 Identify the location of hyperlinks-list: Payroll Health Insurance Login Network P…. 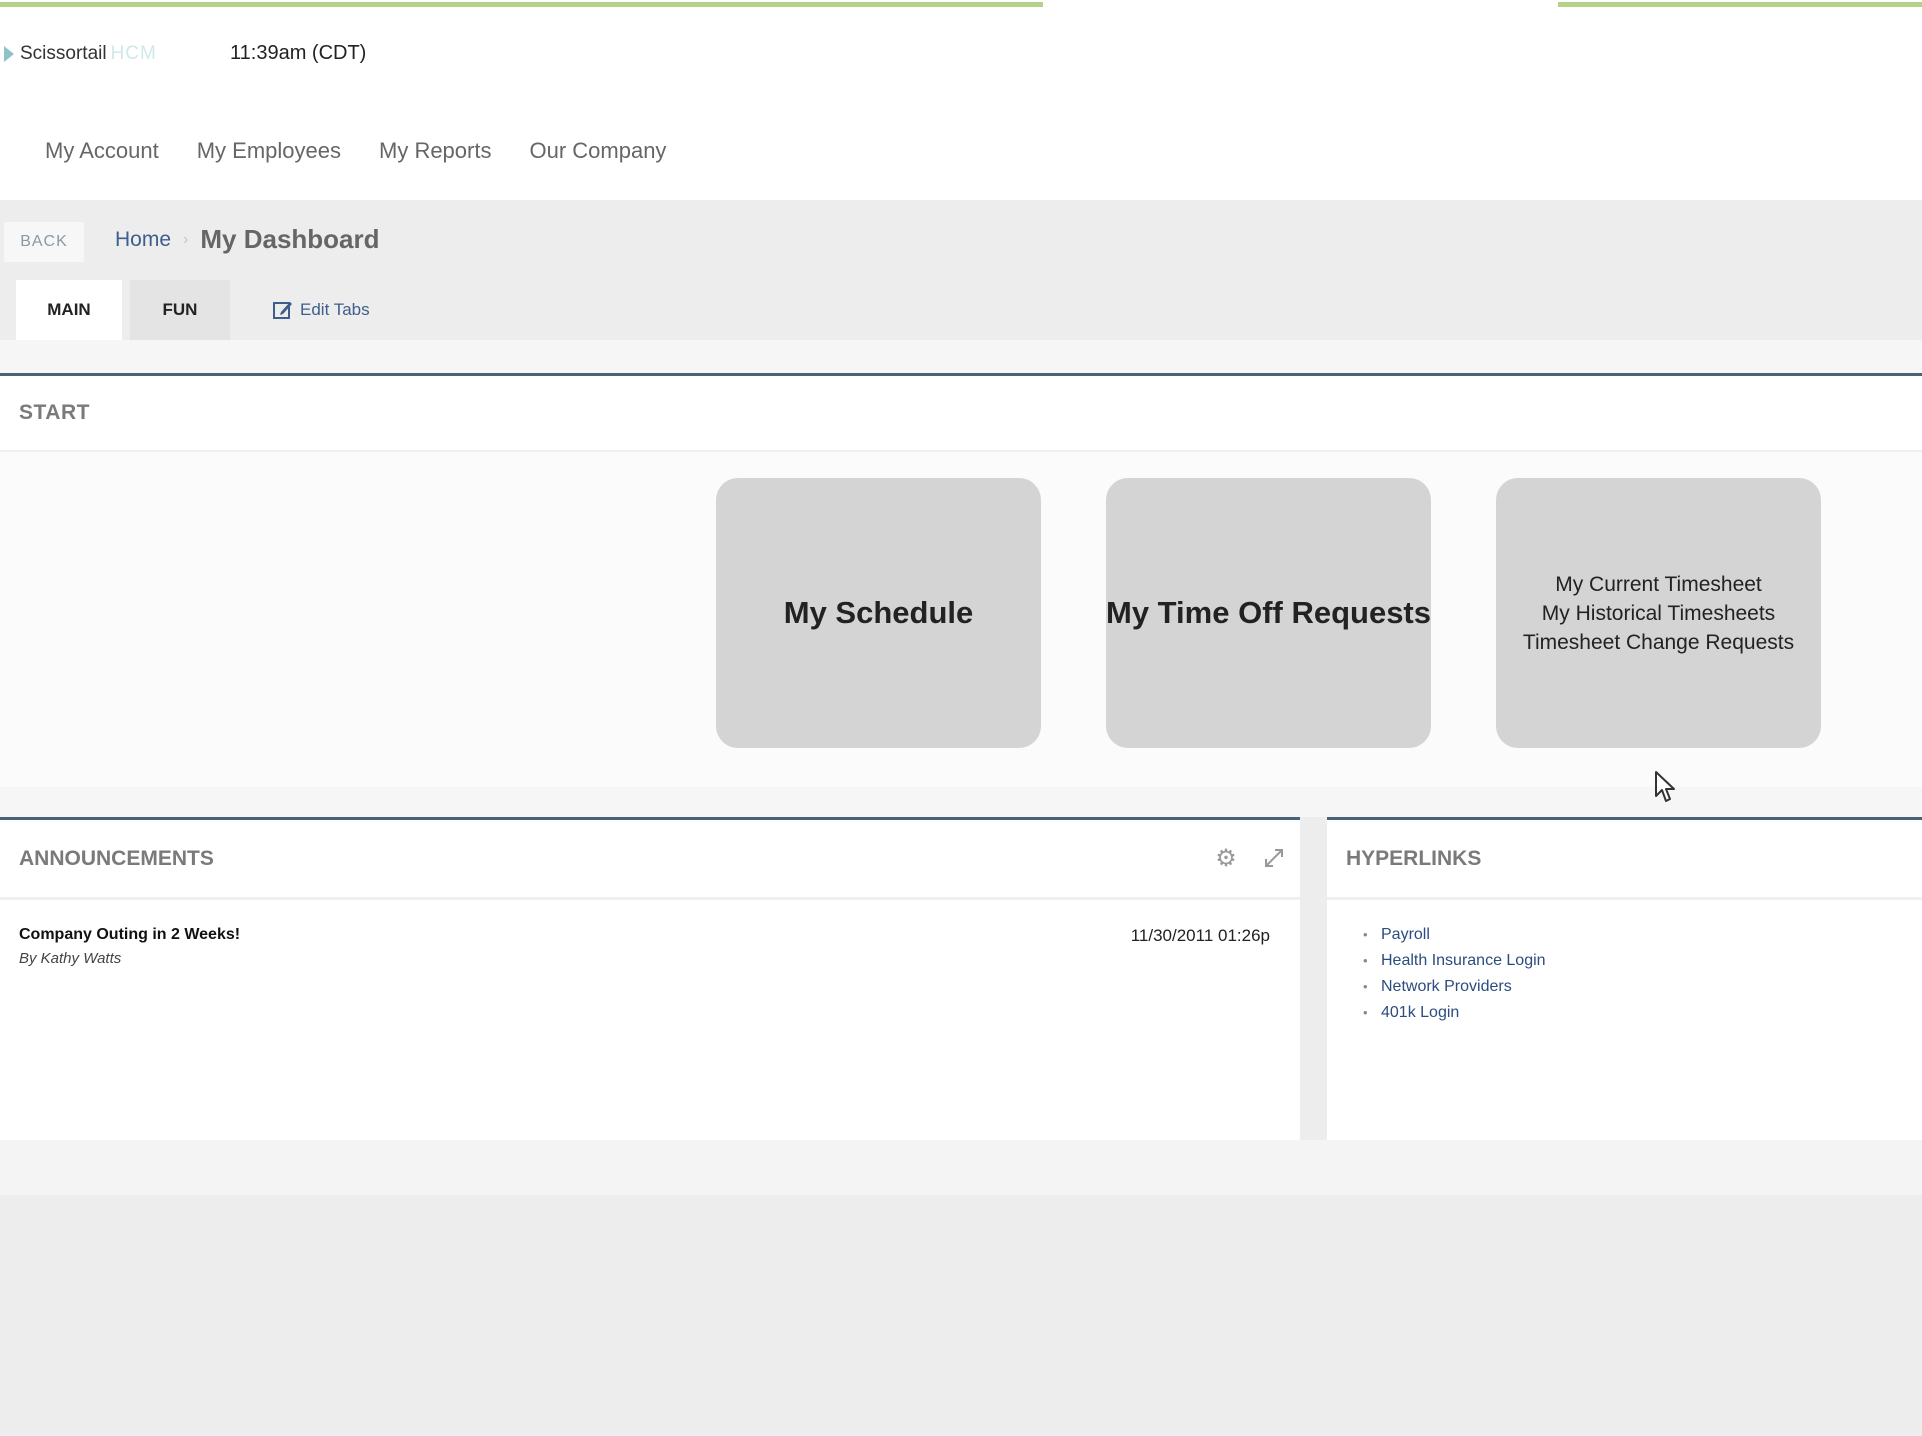
(1624, 961).